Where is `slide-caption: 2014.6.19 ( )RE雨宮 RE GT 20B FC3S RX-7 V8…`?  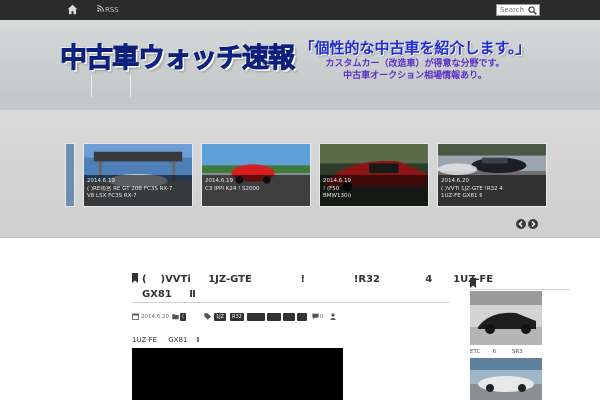 slide-caption: 2014.6.19 ( )RE雨宮 RE GT 20B FC3S RX-7 V8… is located at coordinates (138, 190).